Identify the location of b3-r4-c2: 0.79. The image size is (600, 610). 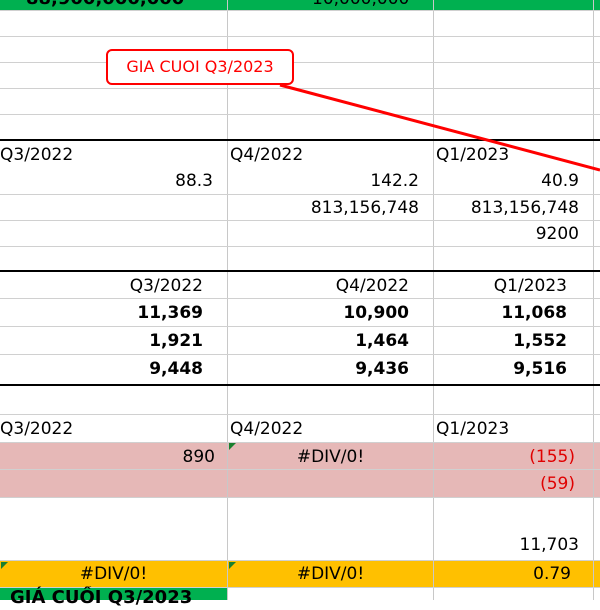
(513, 574).